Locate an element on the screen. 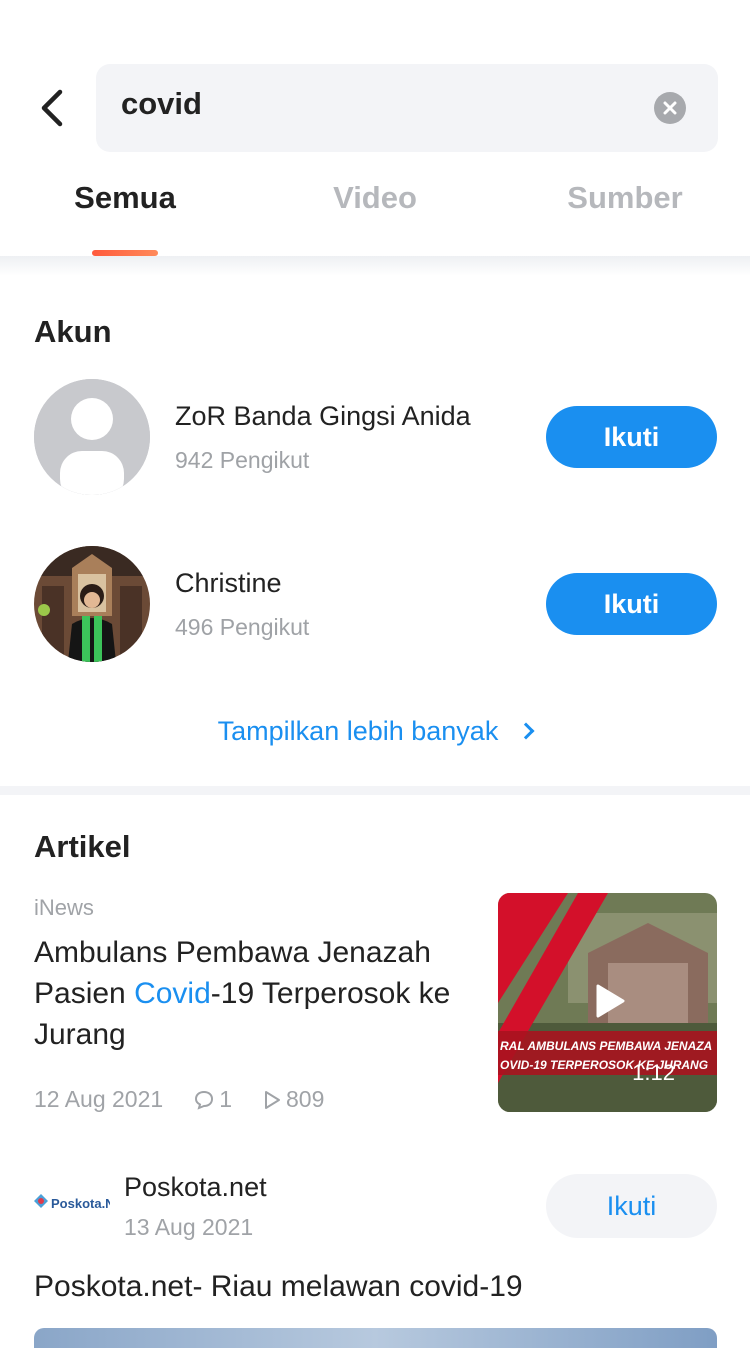 The image size is (750, 1348). comment-icon is located at coordinates (204, 1100).